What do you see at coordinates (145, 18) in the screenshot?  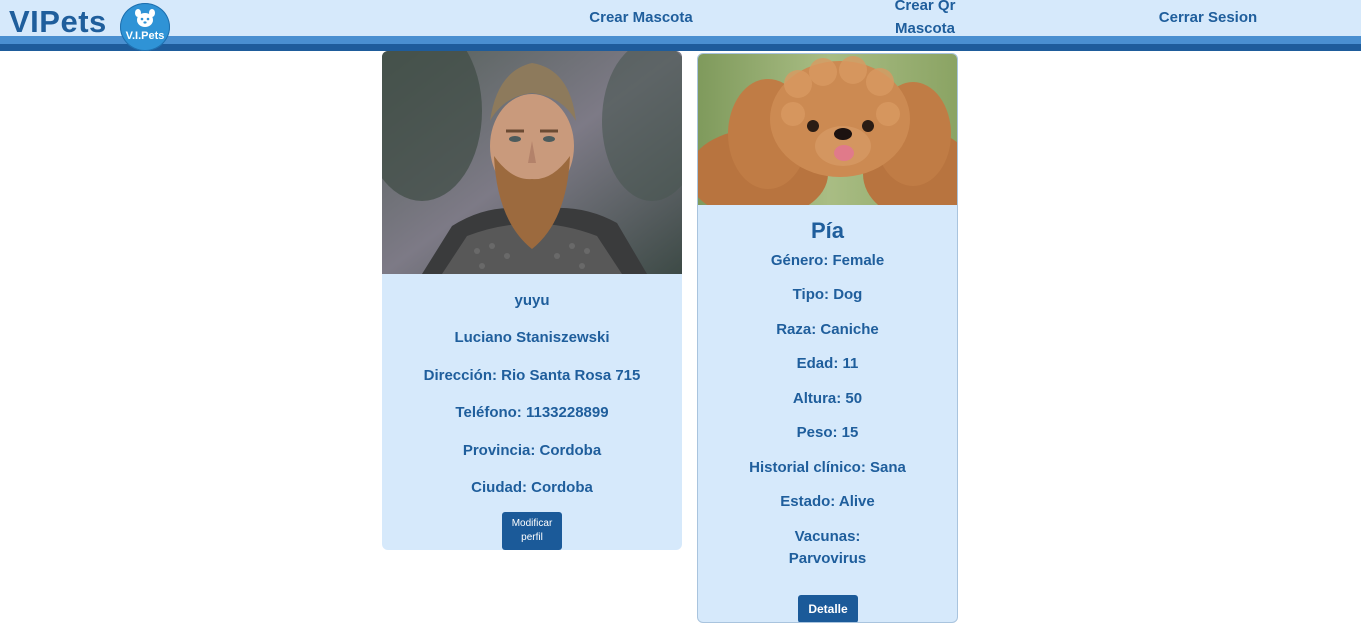 I see `pet-face-icon` at bounding box center [145, 18].